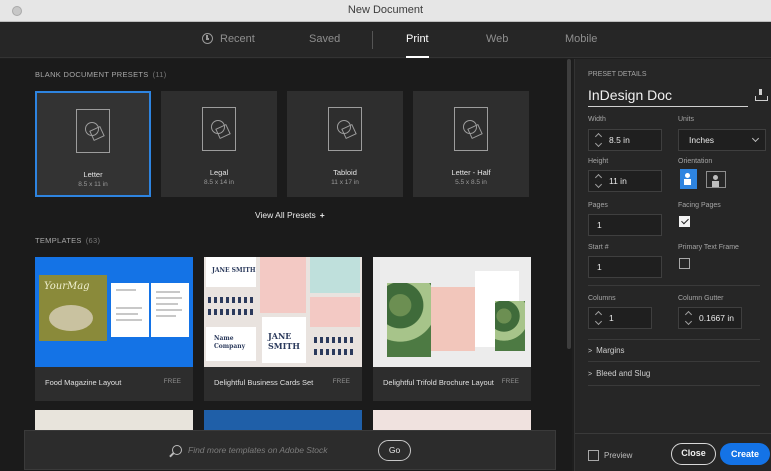 The width and height of the screenshot is (771, 471). What do you see at coordinates (625, 225) in the screenshot?
I see `pages-field: 1` at bounding box center [625, 225].